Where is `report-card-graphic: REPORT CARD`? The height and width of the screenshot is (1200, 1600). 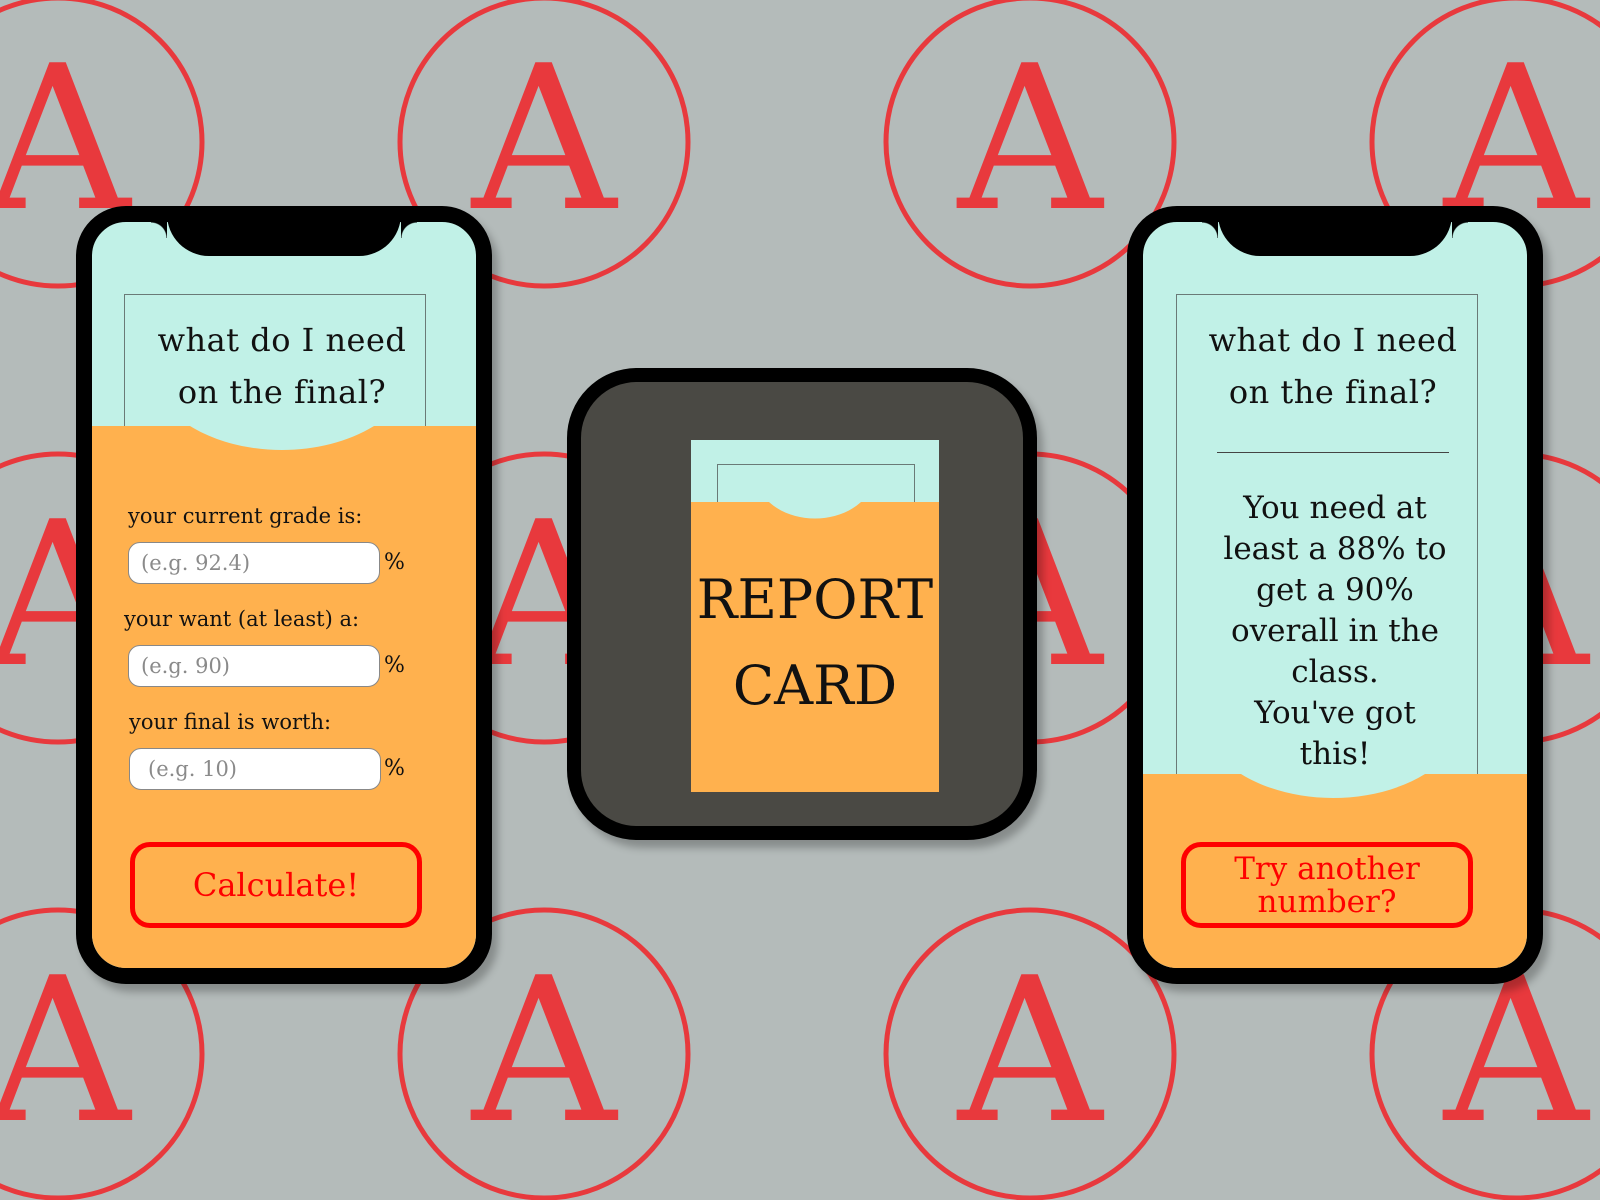 report-card-graphic: REPORT CARD is located at coordinates (815, 616).